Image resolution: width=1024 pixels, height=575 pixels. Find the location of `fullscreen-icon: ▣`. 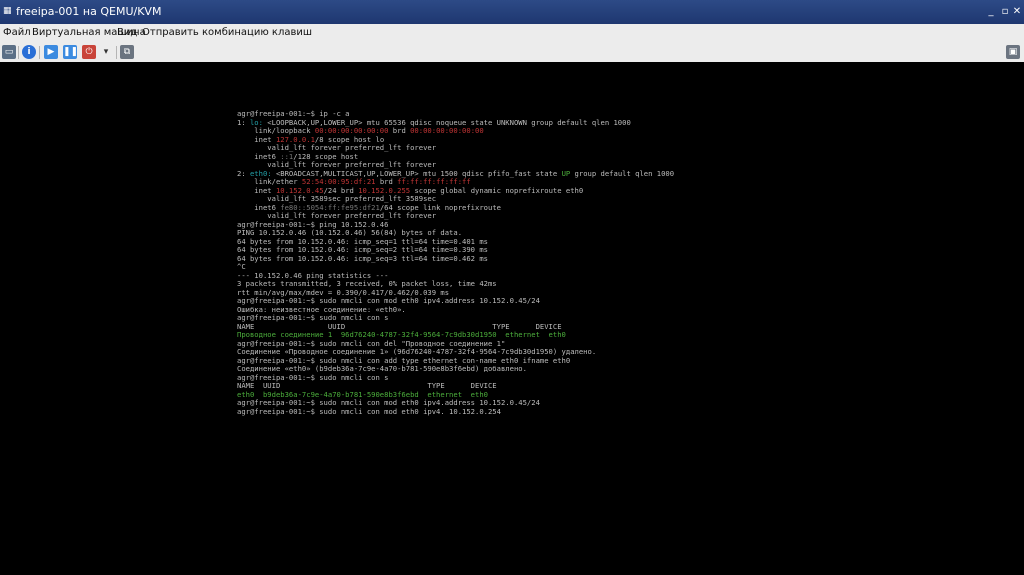

fullscreen-icon: ▣ is located at coordinates (1013, 52).